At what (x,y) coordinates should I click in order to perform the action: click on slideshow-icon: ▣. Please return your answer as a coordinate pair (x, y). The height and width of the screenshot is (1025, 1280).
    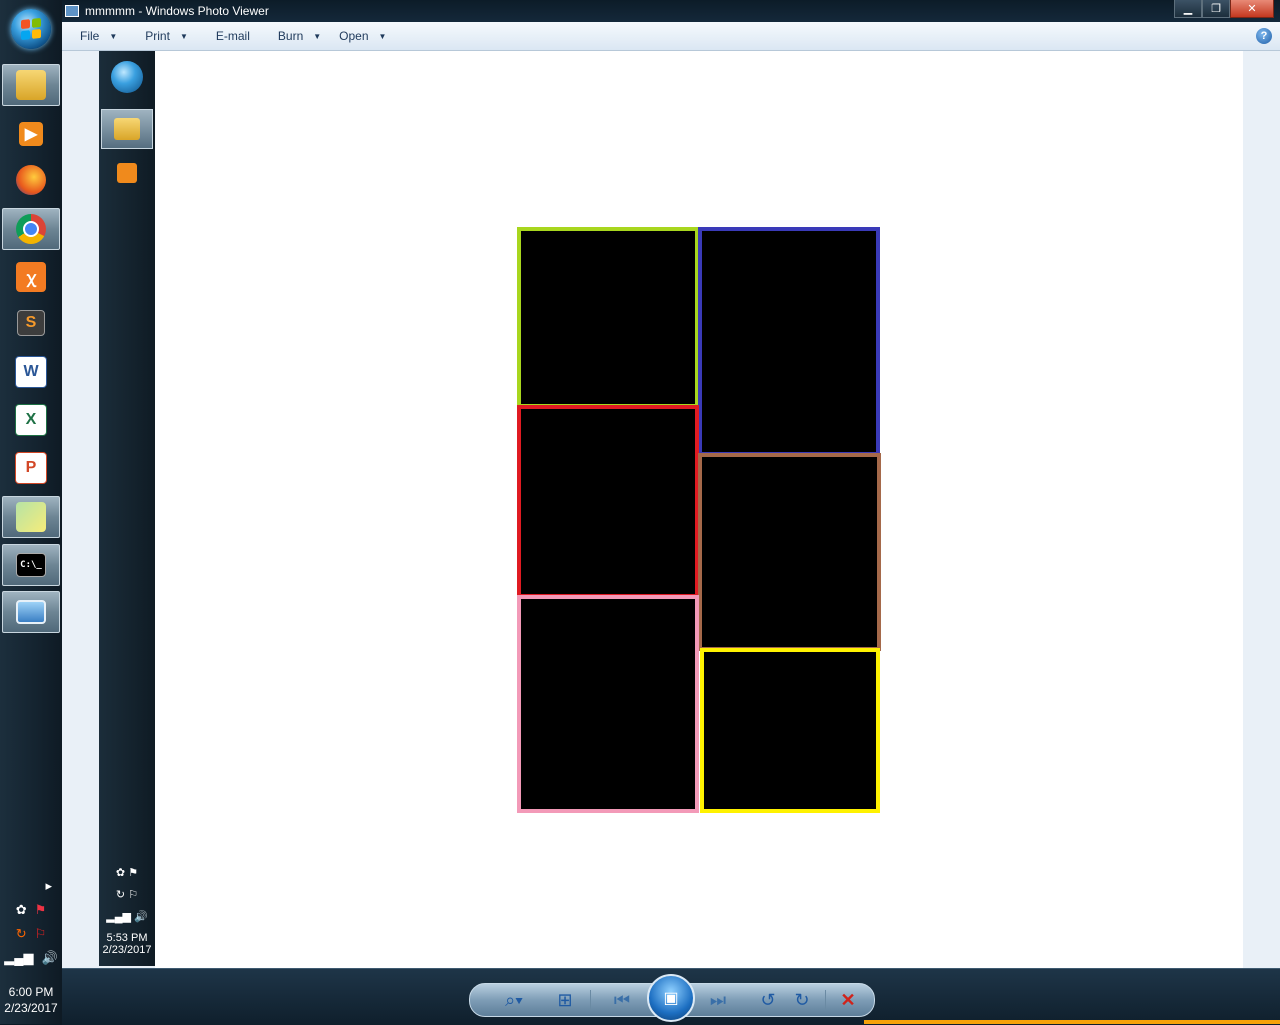
    Looking at the image, I should click on (671, 998).